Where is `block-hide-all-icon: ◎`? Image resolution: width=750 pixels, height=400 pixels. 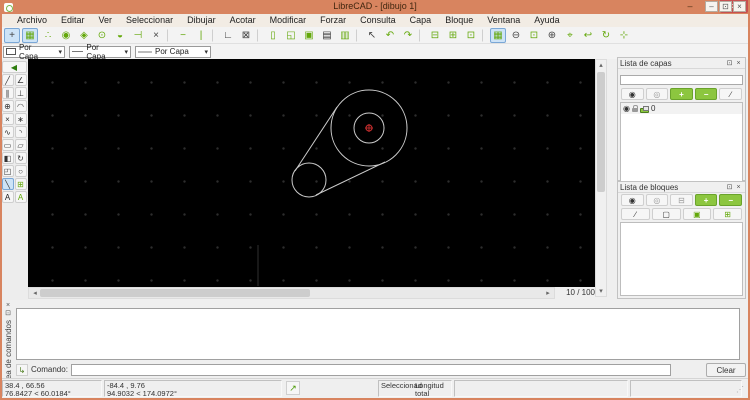
block-hide-all-icon: ◎ is located at coordinates (657, 200).